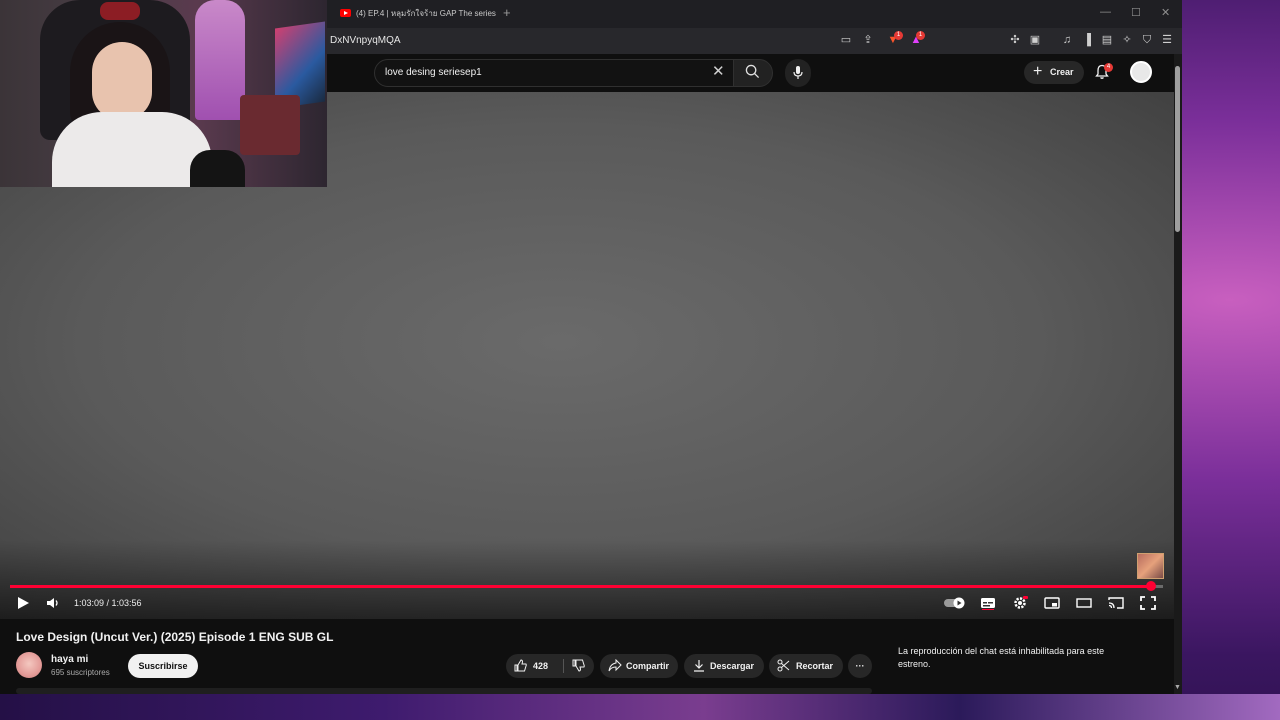 The image size is (1280, 720). What do you see at coordinates (752, 71) in the screenshot?
I see `search-icon` at bounding box center [752, 71].